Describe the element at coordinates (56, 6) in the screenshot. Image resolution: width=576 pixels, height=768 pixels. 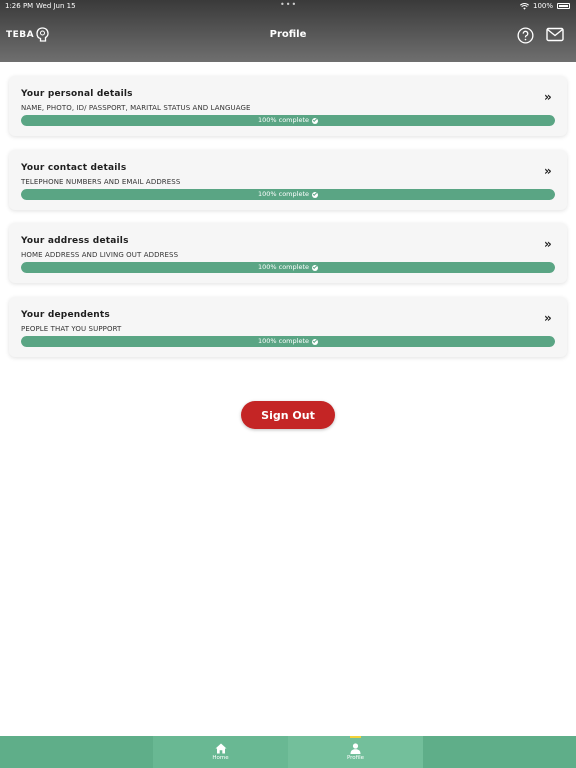
I see `status-date: Wed Jun 15` at that location.